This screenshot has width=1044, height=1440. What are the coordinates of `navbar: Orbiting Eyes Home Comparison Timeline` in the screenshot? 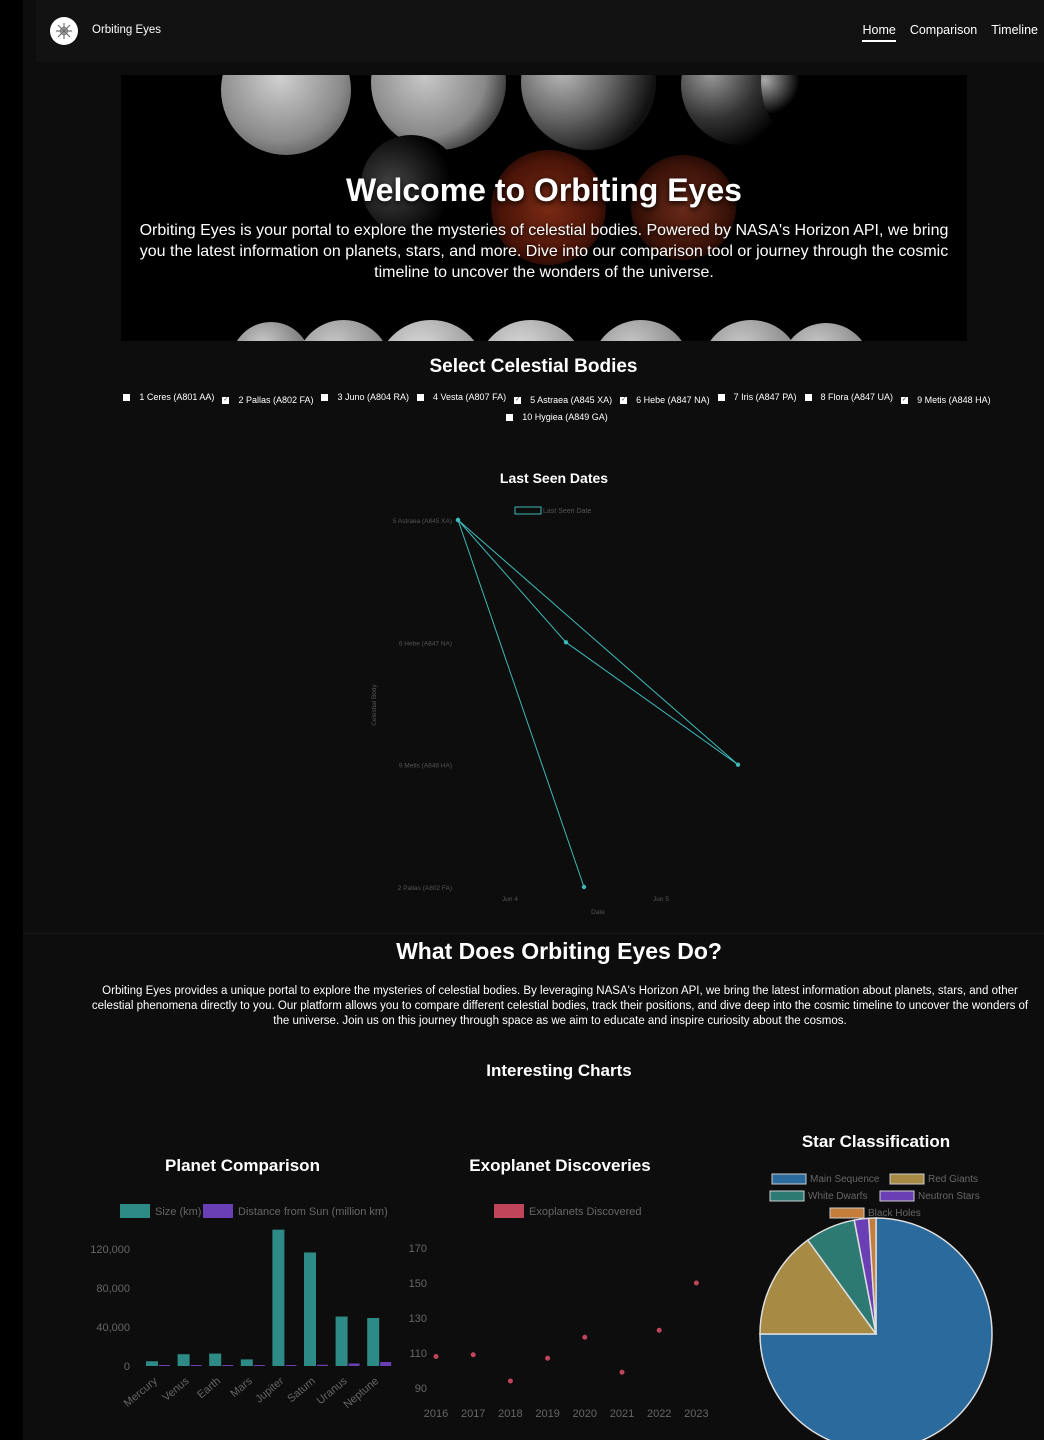 It's located at (540, 31).